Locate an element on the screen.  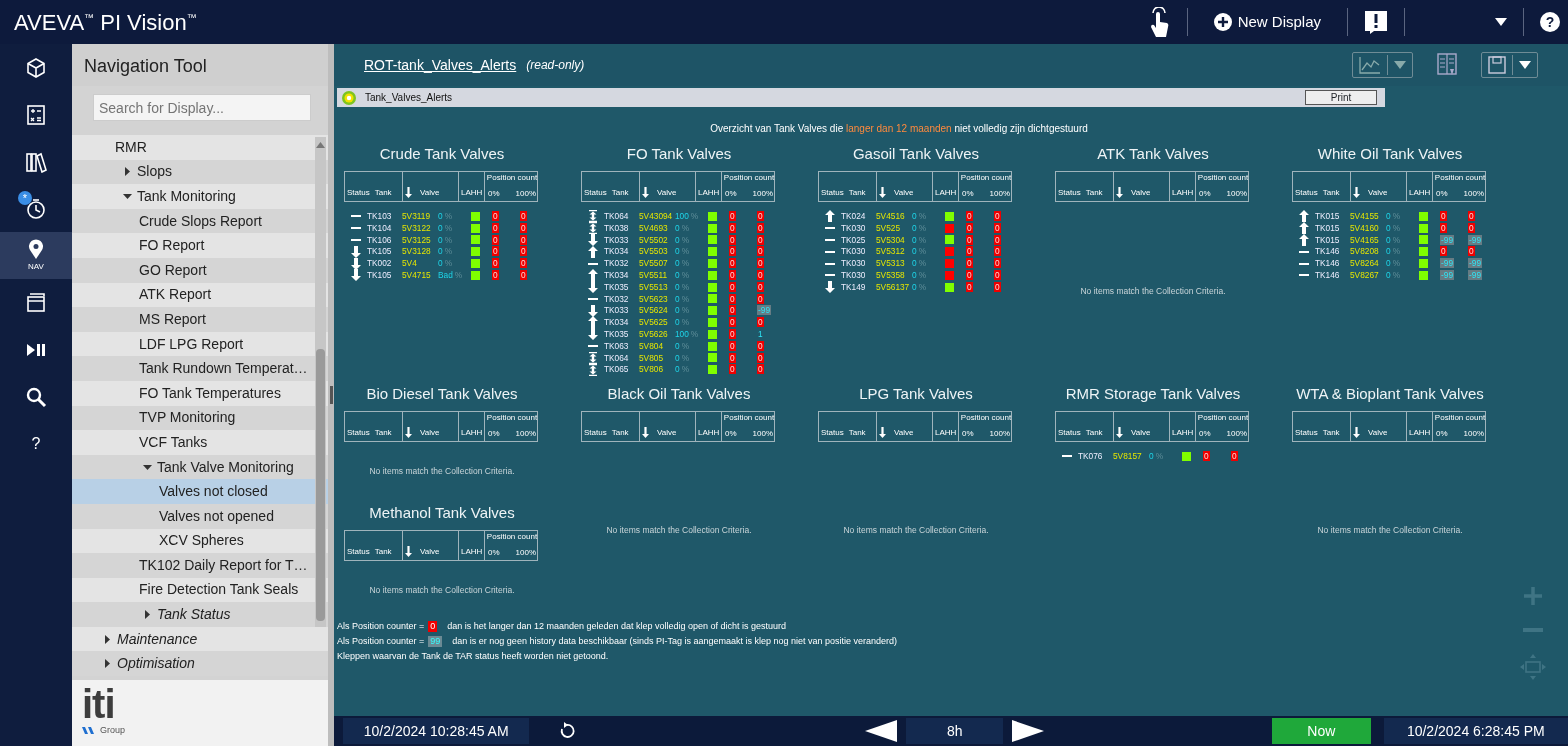
column-header: Status is located at coordinates (832, 194).